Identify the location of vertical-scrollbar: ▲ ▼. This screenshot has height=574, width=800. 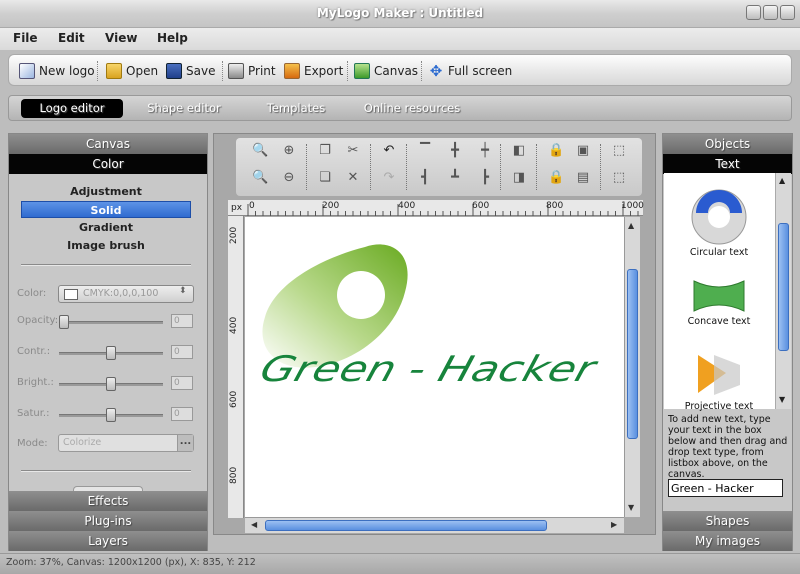
(632, 367).